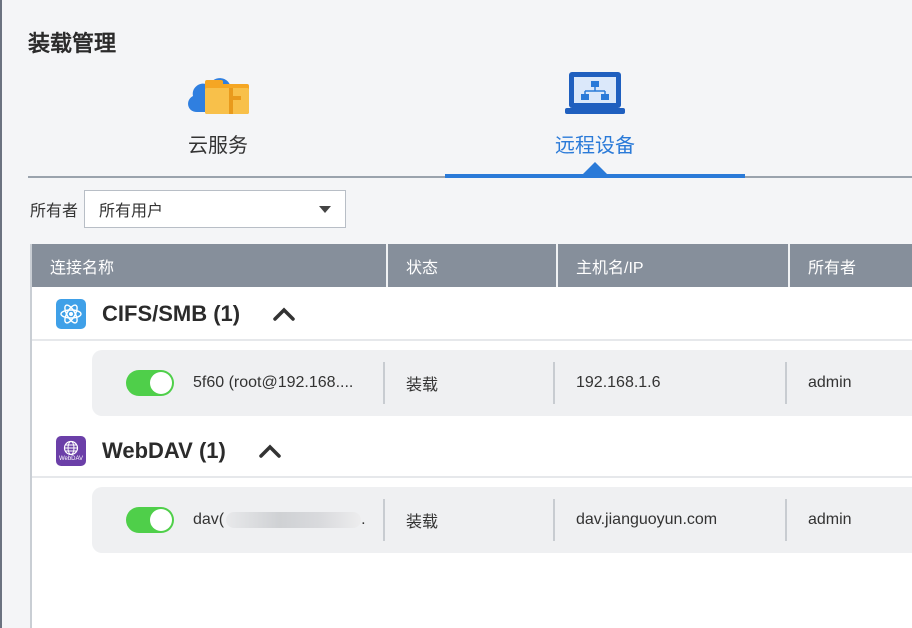 This screenshot has width=912, height=628. I want to click on column-header-status: 状态, so click(473, 265).